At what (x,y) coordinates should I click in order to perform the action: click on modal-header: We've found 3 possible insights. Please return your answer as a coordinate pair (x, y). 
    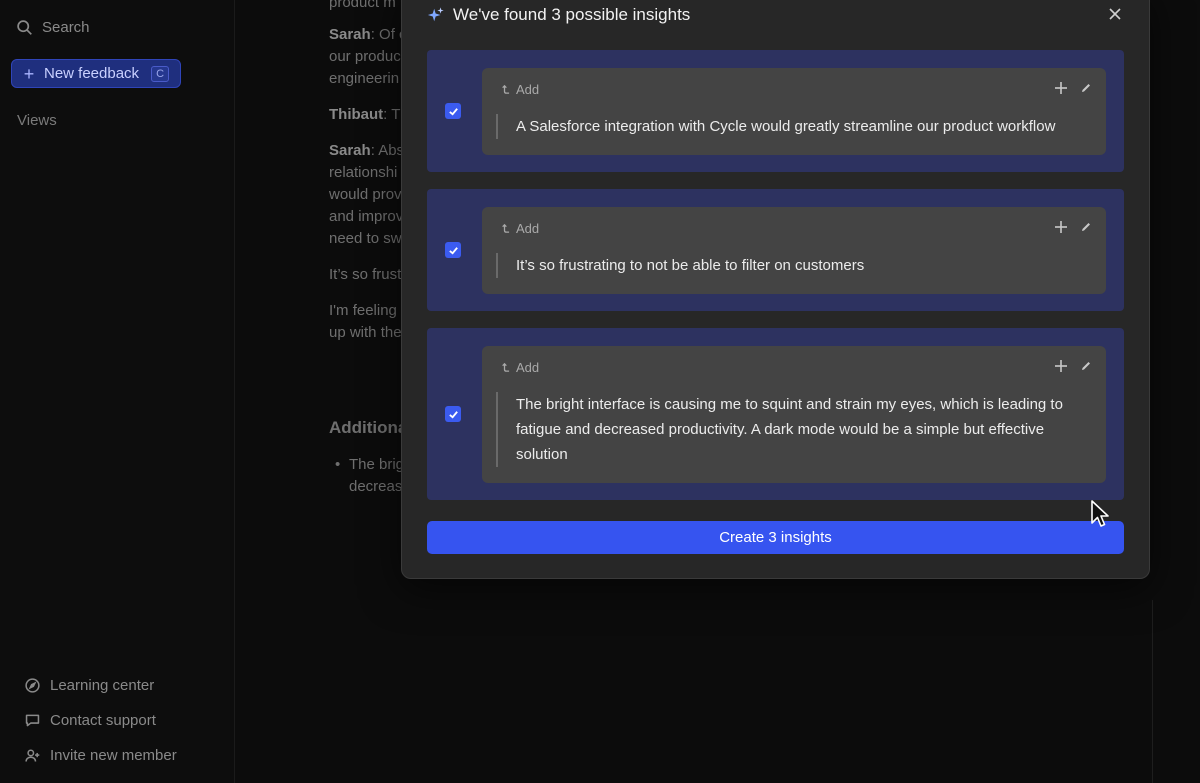
    Looking at the image, I should click on (558, 15).